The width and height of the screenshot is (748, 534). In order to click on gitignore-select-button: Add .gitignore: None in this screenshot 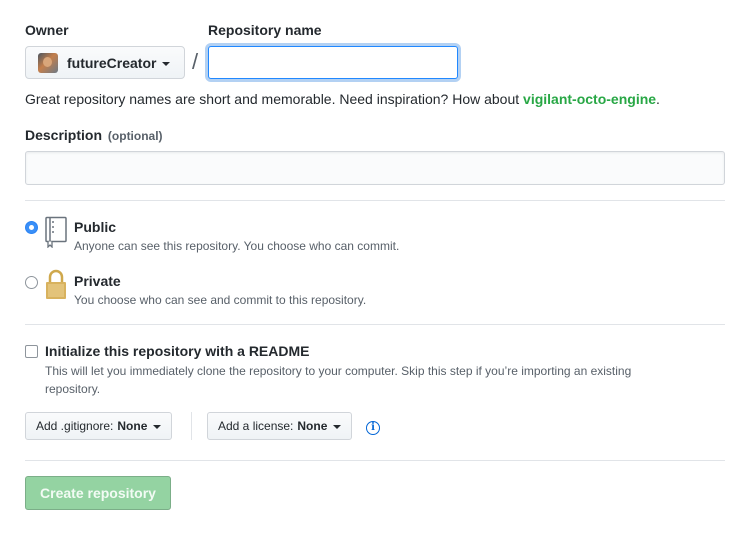, I will do `click(99, 426)`.